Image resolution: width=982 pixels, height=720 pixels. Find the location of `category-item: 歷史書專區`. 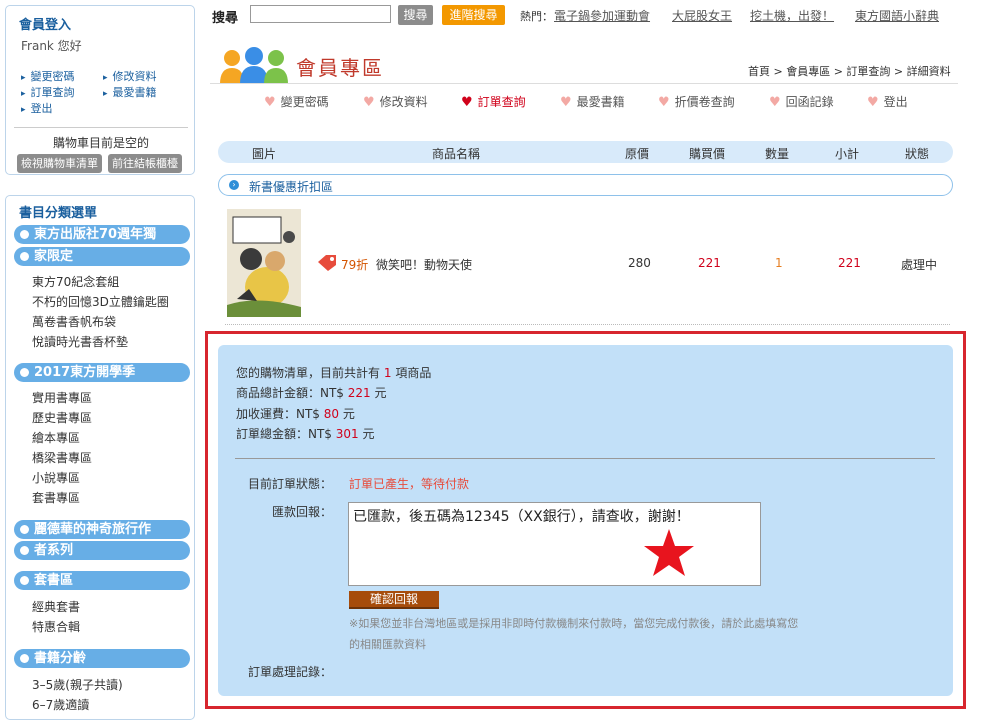

category-item: 歷史書專區 is located at coordinates (62, 417).